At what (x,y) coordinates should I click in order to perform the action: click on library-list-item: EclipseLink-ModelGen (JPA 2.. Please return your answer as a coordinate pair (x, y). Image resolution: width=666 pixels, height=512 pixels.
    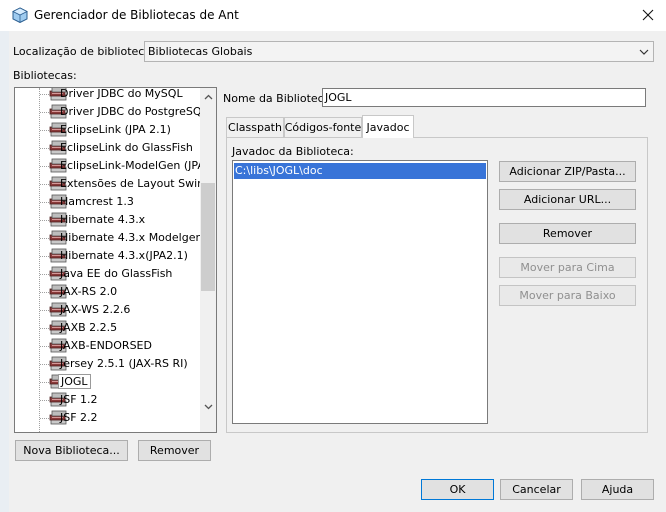
    Looking at the image, I should click on (107, 166).